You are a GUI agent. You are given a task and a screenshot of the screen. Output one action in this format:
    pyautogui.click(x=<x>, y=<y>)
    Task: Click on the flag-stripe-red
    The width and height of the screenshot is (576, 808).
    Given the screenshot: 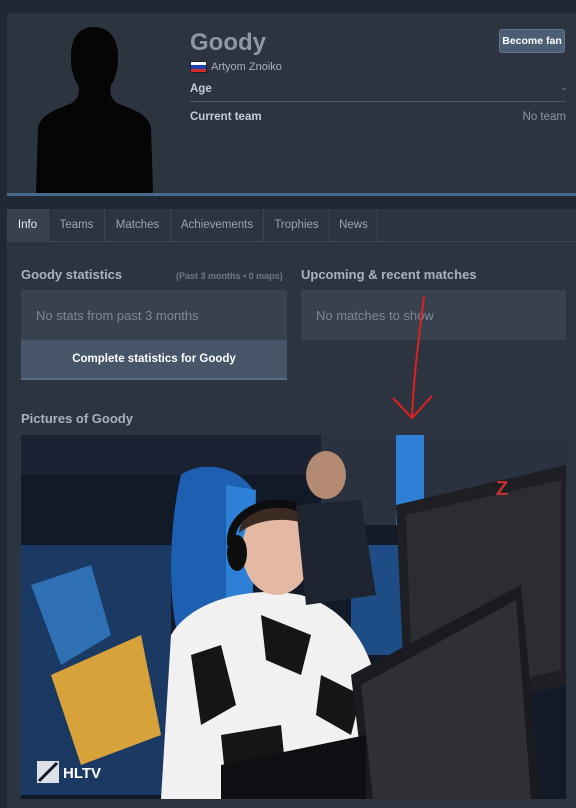 What is the action you would take?
    pyautogui.click(x=198, y=70)
    